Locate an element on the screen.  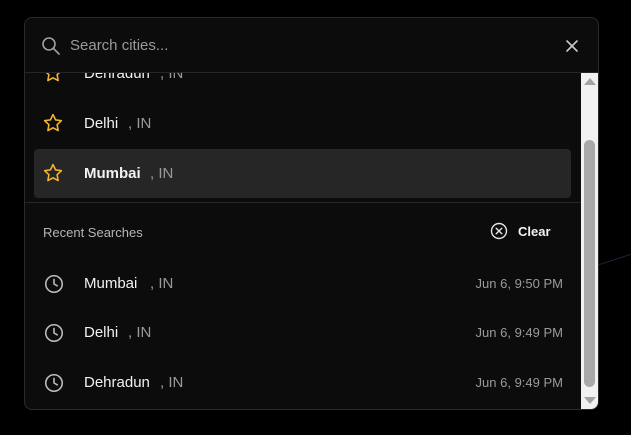
favorite-city-row: Delhi , IN is located at coordinates (302, 123).